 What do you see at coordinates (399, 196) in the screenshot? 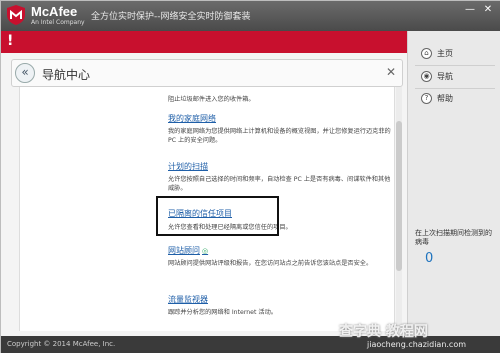
I see `scrollbar-thumb` at bounding box center [399, 196].